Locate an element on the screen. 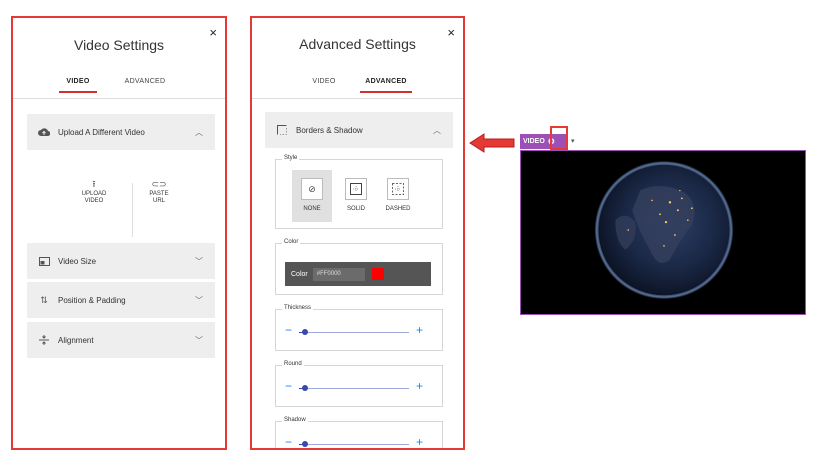 Image resolution: width=824 pixels, height=462 pixels. paste-url-button: ⊂⊃ PASTE URL is located at coordinates (159, 192).